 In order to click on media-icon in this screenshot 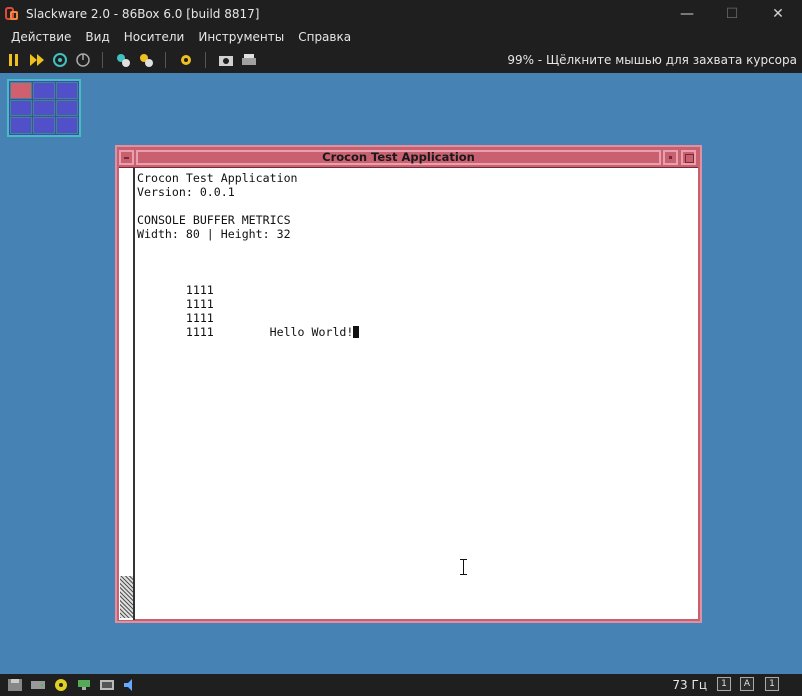, I will do `click(146, 60)`.